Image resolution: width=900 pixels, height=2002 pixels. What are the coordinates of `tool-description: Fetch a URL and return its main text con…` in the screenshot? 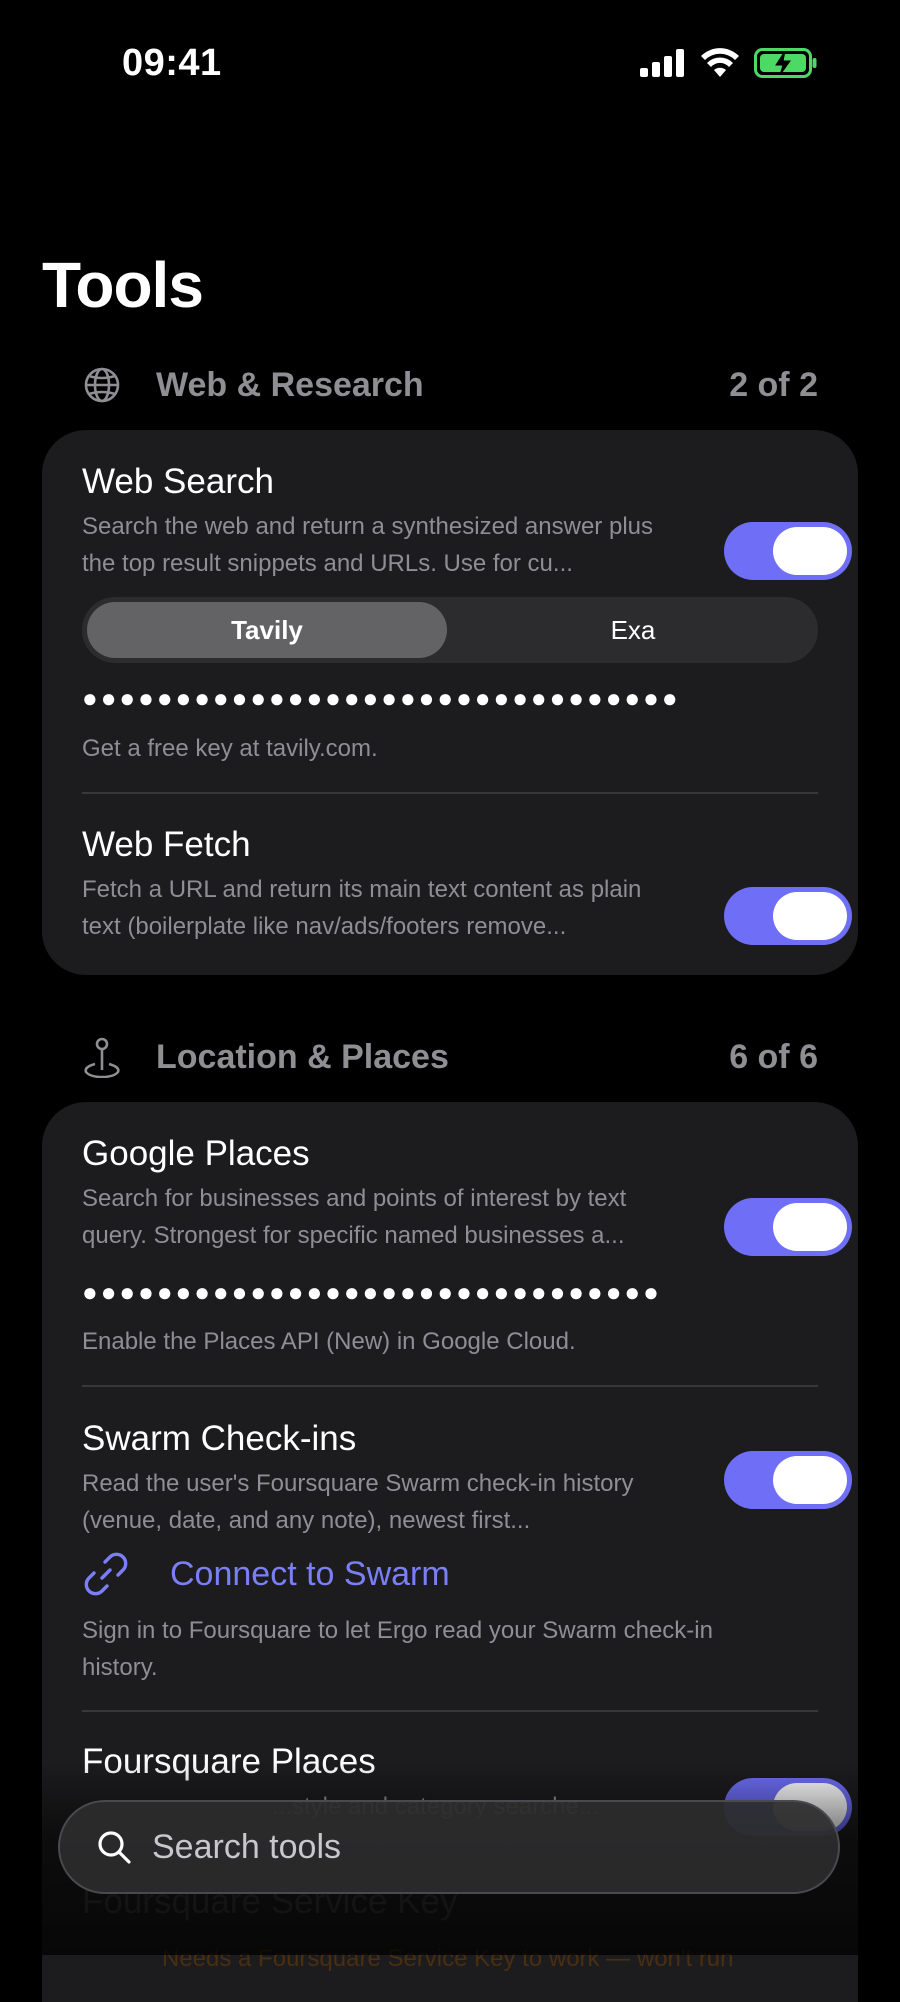 It's located at (362, 908).